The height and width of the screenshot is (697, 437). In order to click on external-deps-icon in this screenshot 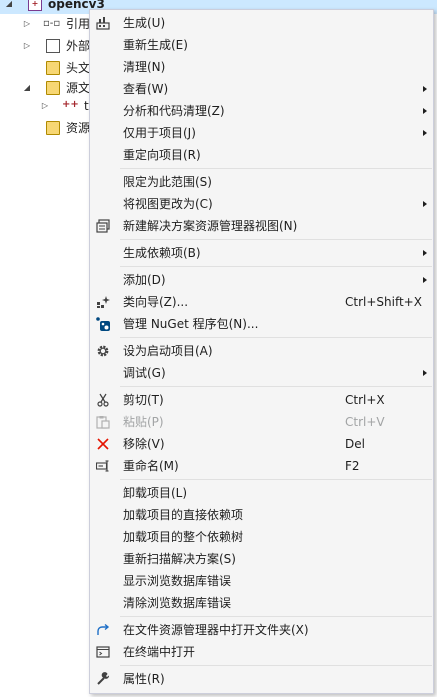, I will do `click(53, 46)`.